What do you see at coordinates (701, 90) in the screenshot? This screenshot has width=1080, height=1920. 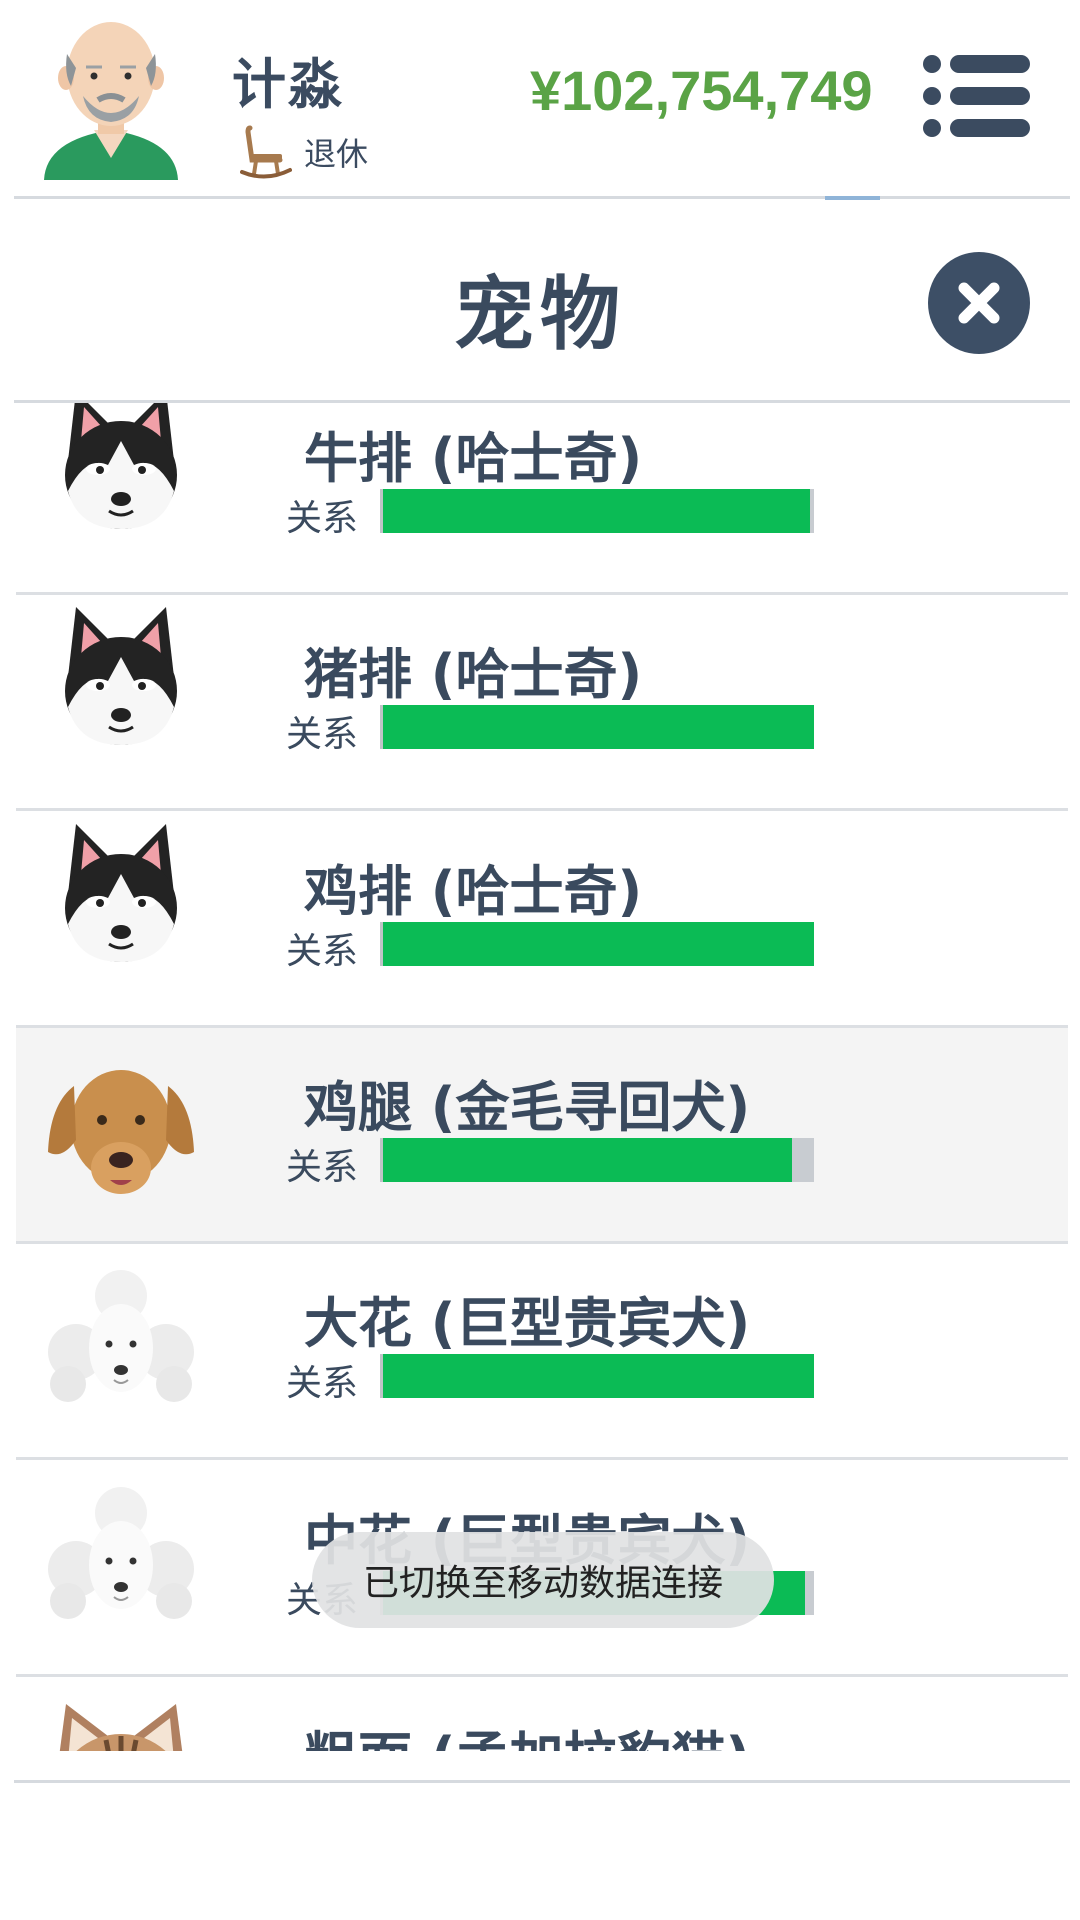 I see `money-balance: ¥102,754,749` at bounding box center [701, 90].